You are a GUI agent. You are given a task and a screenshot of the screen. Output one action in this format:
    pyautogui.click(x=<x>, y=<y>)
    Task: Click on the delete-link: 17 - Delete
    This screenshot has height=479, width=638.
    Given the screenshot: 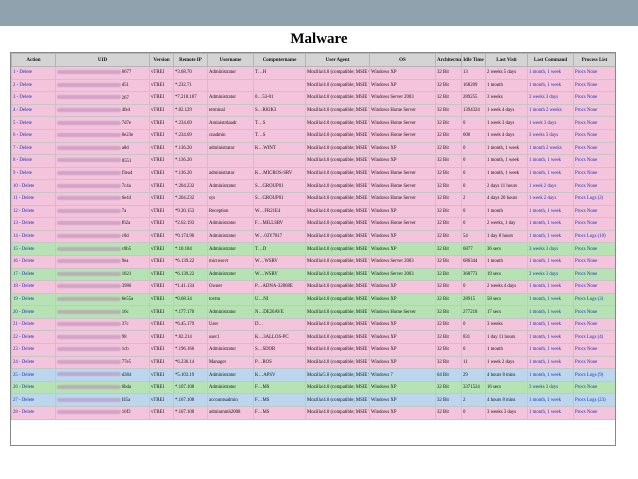 What is the action you would take?
    pyautogui.click(x=23, y=274)
    